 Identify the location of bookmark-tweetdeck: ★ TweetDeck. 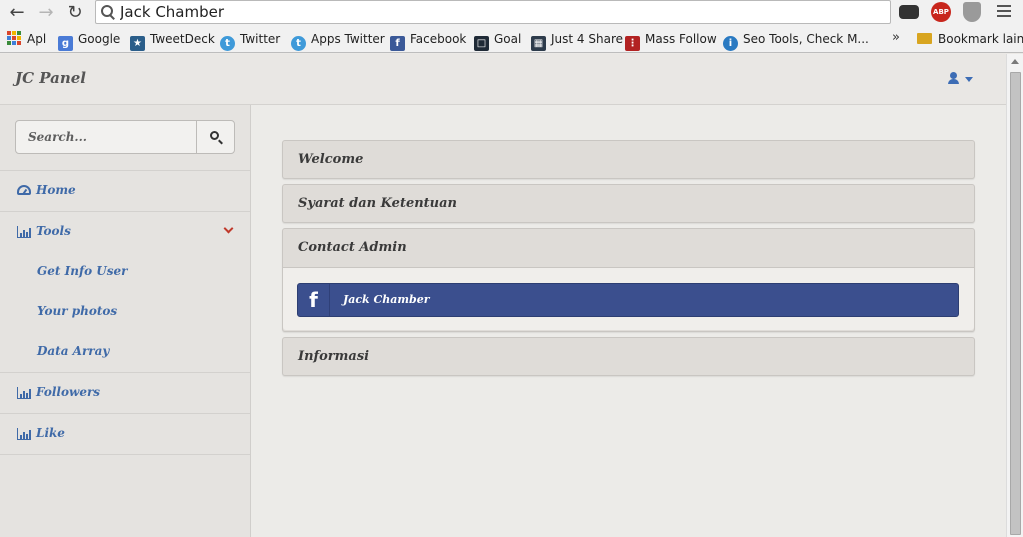
(172, 40).